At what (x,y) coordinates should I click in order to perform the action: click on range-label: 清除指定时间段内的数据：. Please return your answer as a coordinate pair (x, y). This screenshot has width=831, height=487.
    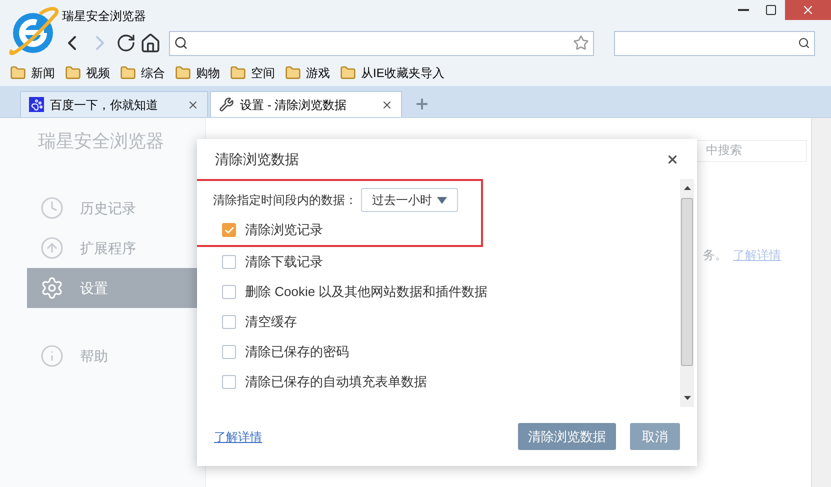
    Looking at the image, I should click on (285, 200).